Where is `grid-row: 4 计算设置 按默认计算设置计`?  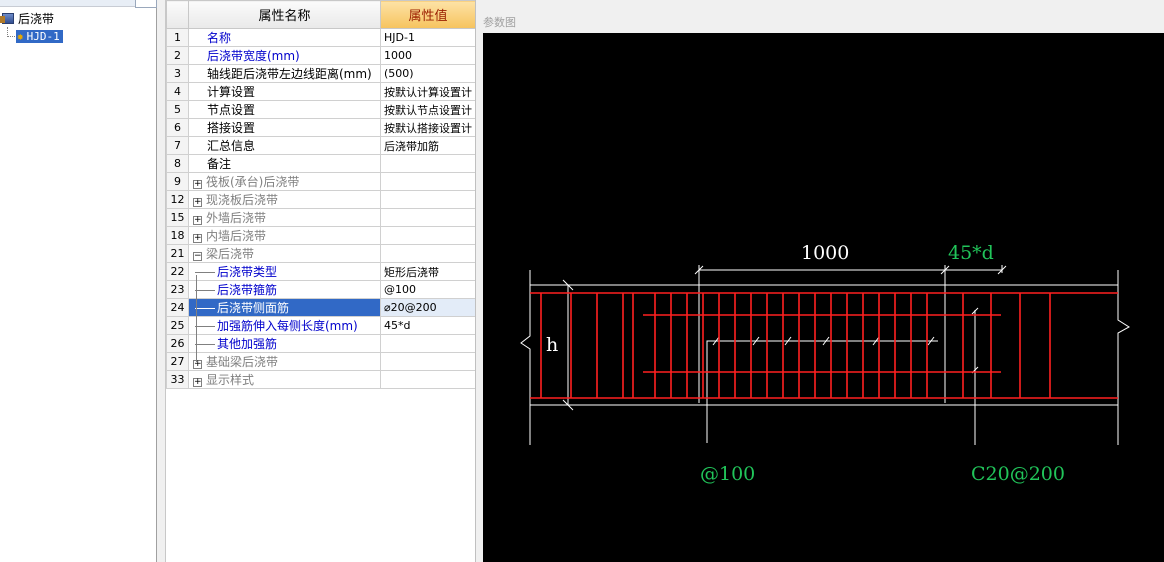
grid-row: 4 计算设置 按默认计算设置计 is located at coordinates (320, 91).